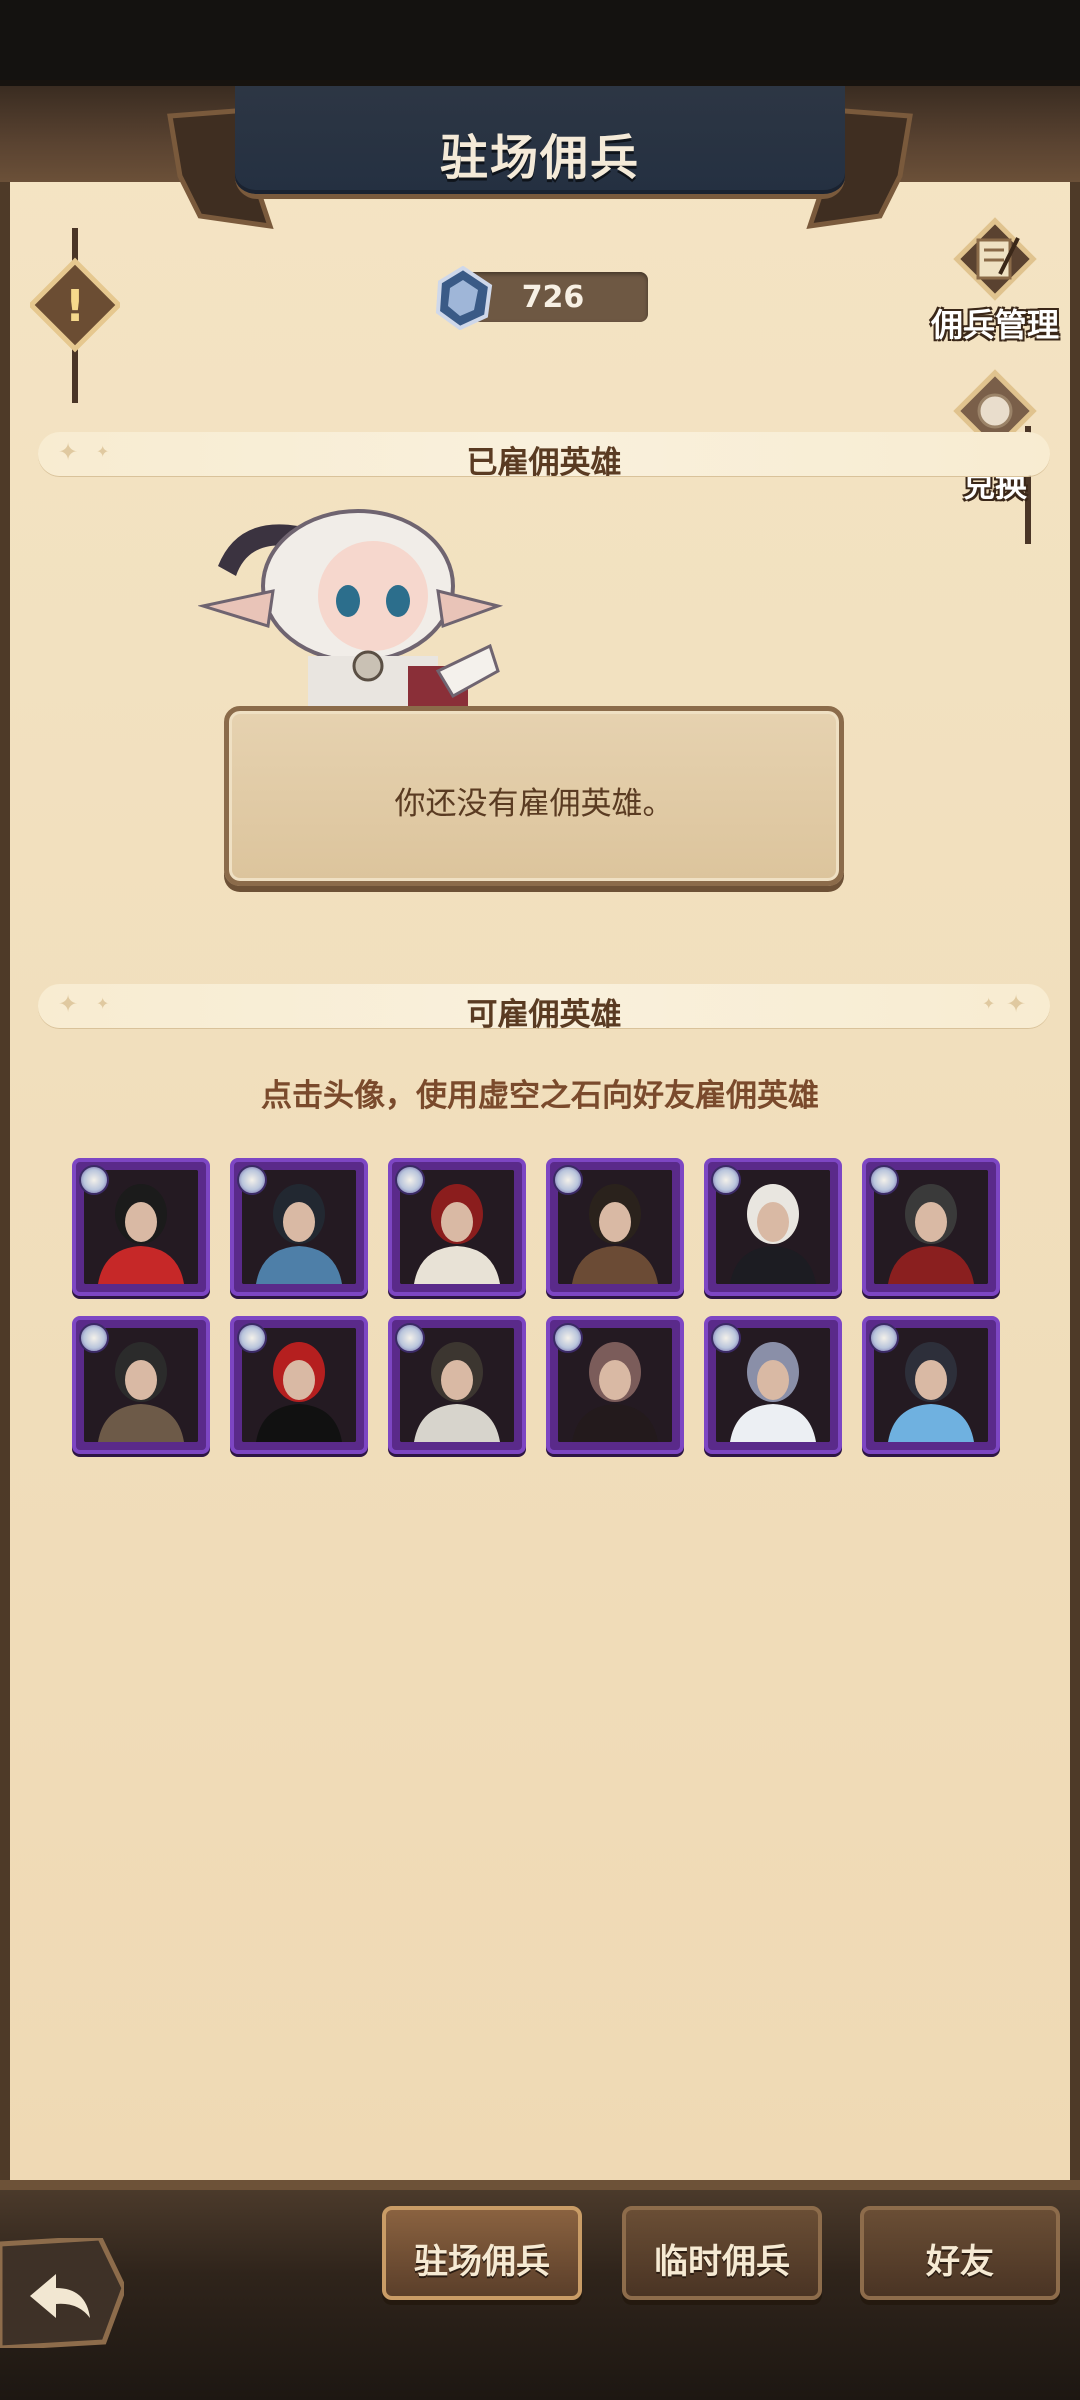 This screenshot has height=2400, width=1080. I want to click on warning-icon: !, so click(75, 318).